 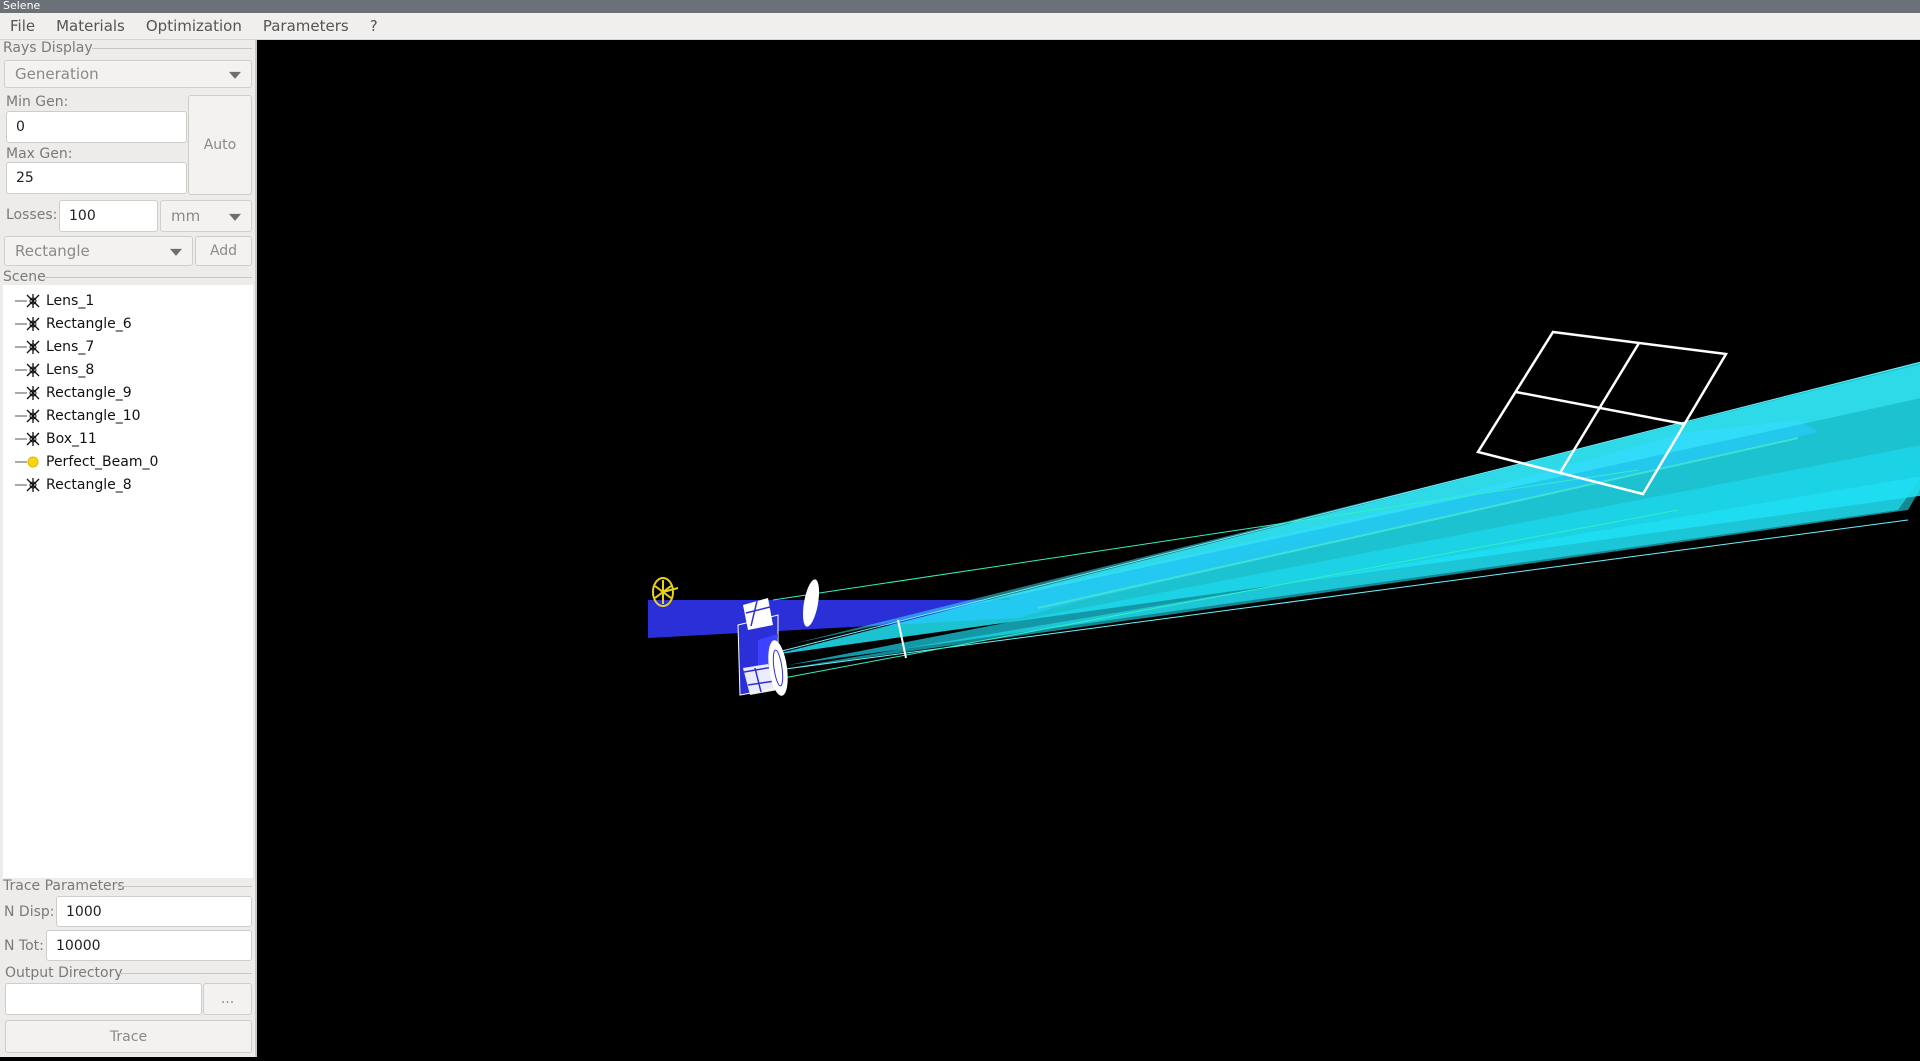 I want to click on add-object-button: Add, so click(x=223, y=251).